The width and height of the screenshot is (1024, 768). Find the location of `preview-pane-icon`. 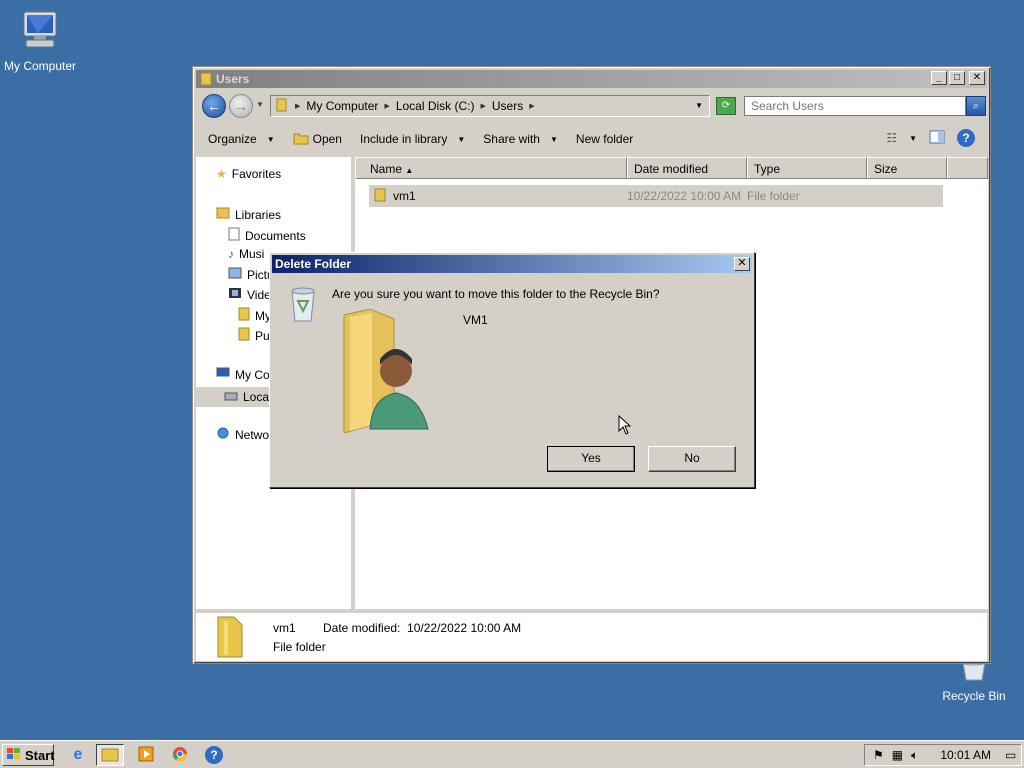

preview-pane-icon is located at coordinates (937, 138).